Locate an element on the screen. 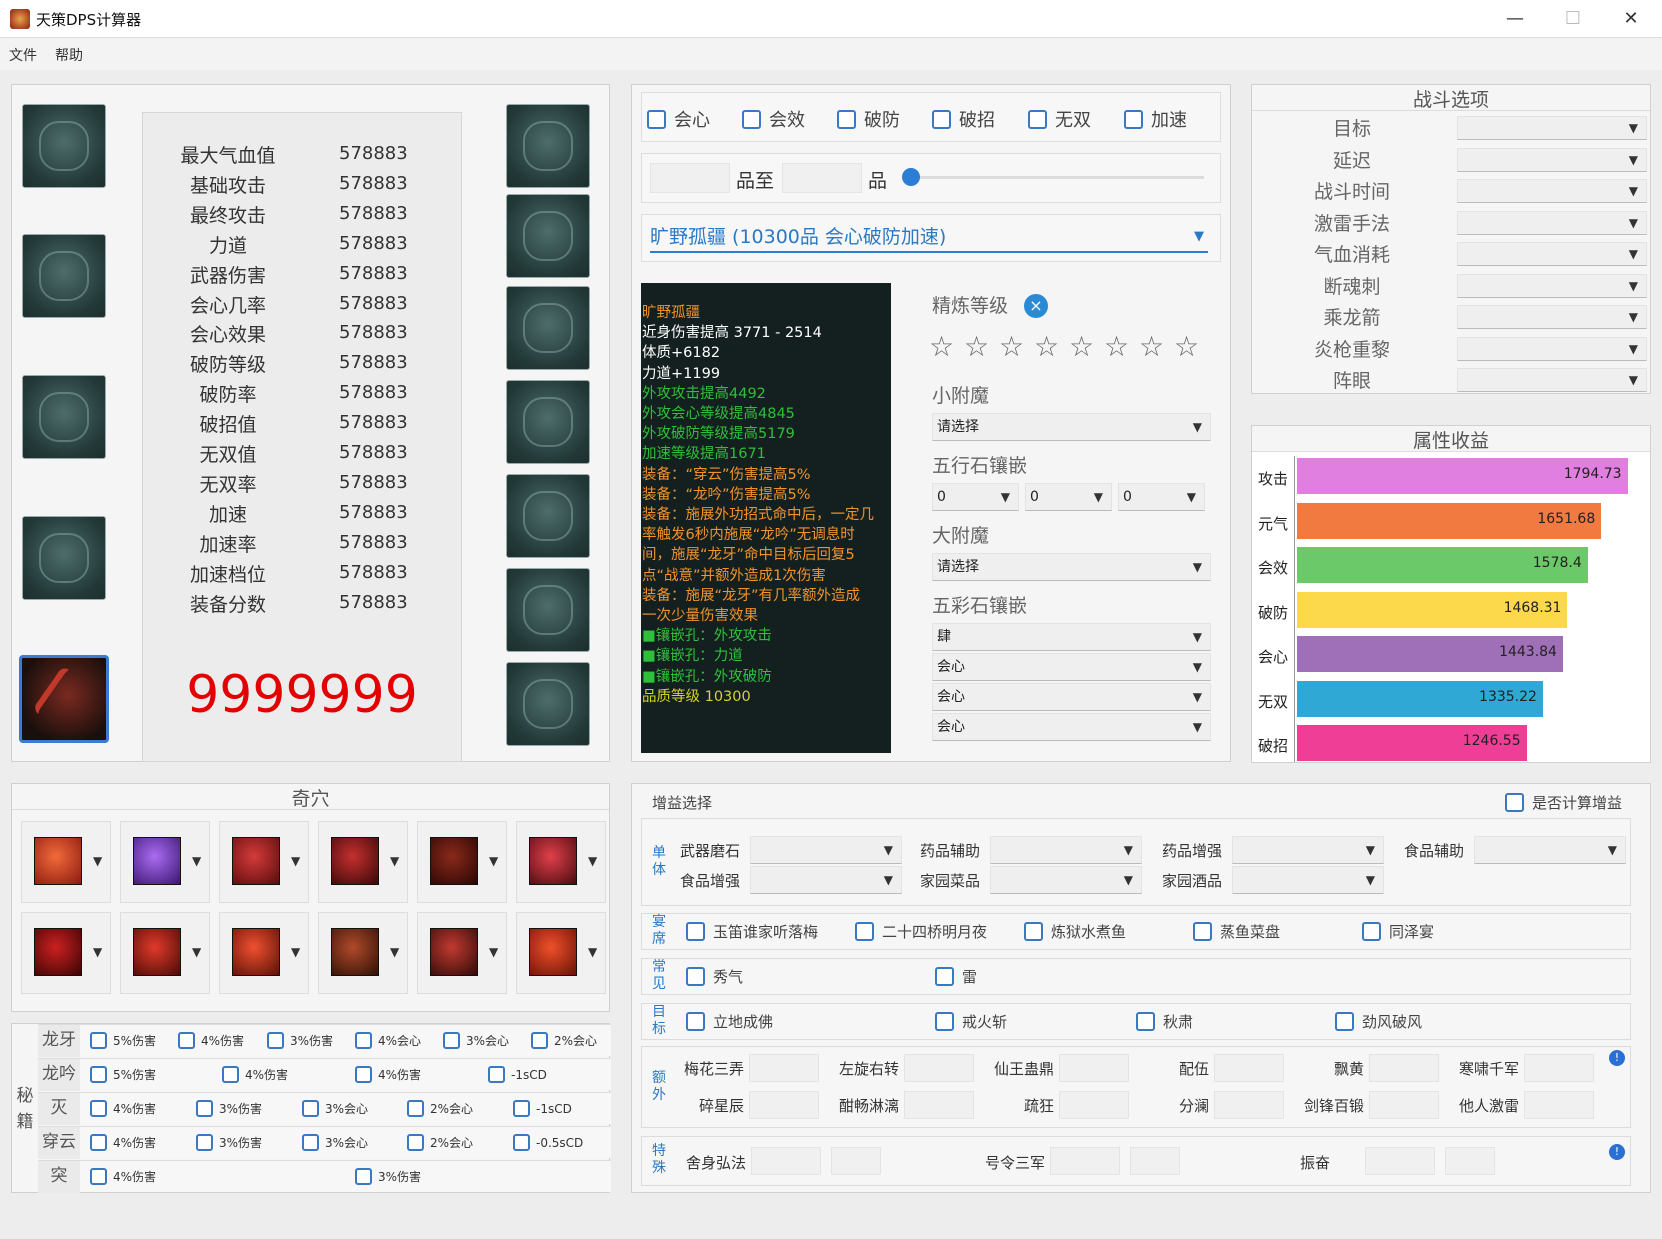 The height and width of the screenshot is (1239, 1662). target-checkbox: 戒火斩 is located at coordinates (971, 1021).